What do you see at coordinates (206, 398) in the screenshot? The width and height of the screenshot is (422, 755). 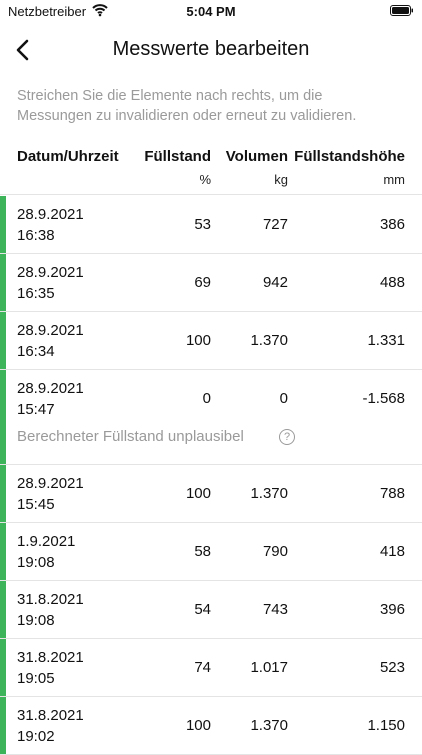 I see `row-fill: 0` at bounding box center [206, 398].